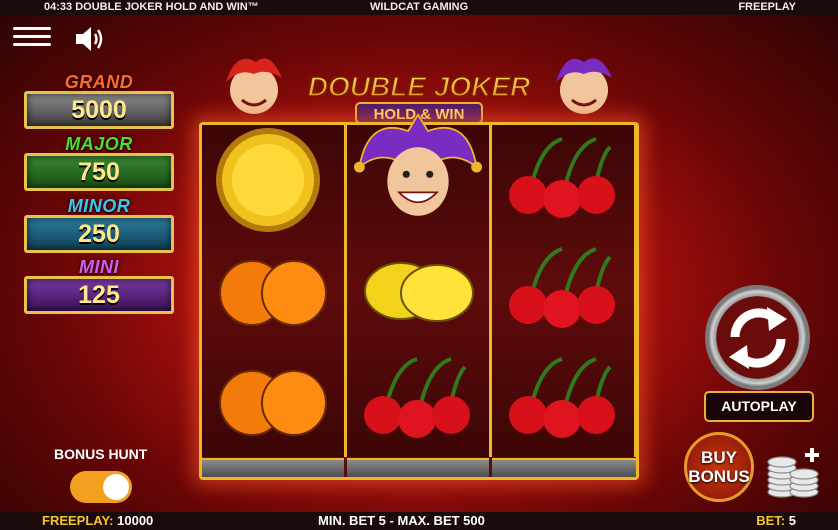 This screenshot has height=530, width=838. I want to click on bonus-hunt-toggle, so click(101, 487).